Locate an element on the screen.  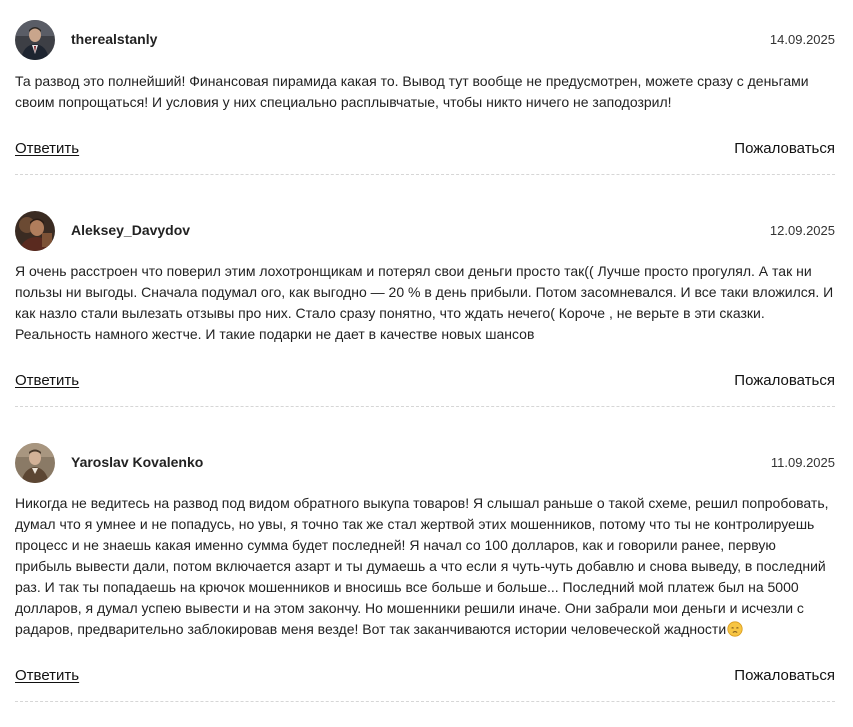
comment-date: 11.09.2025 is located at coordinates (802, 462).